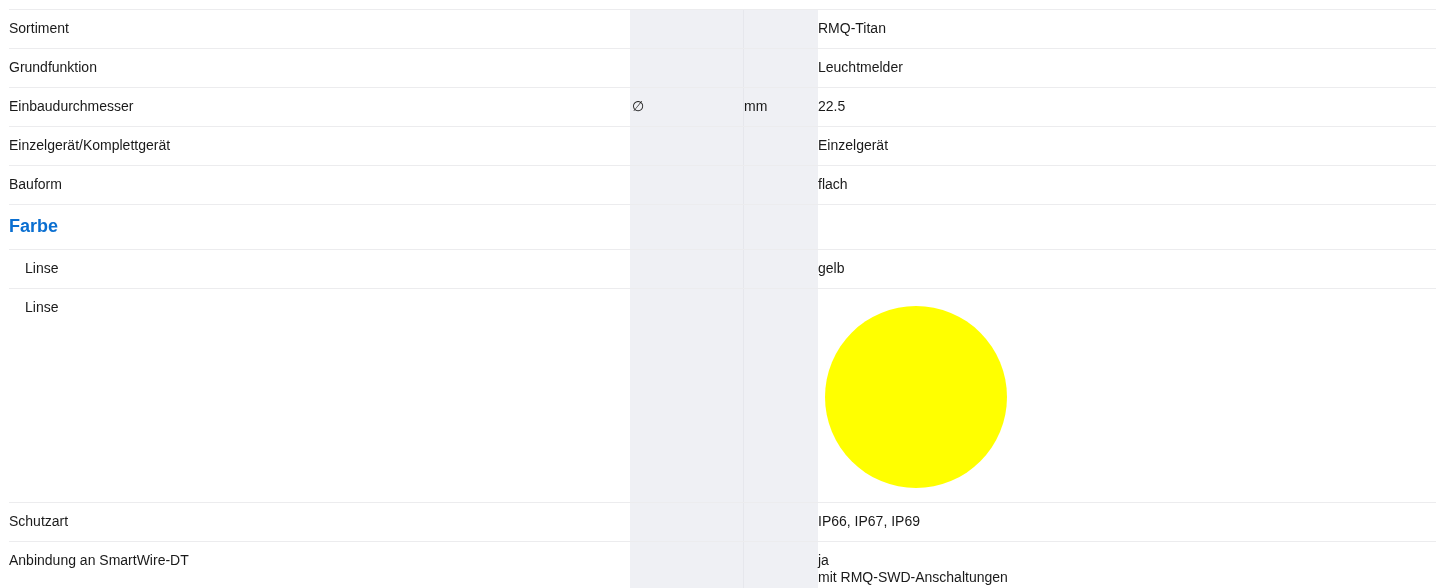 This screenshot has height=588, width=1436. I want to click on unit-cell: mm, so click(780, 107).